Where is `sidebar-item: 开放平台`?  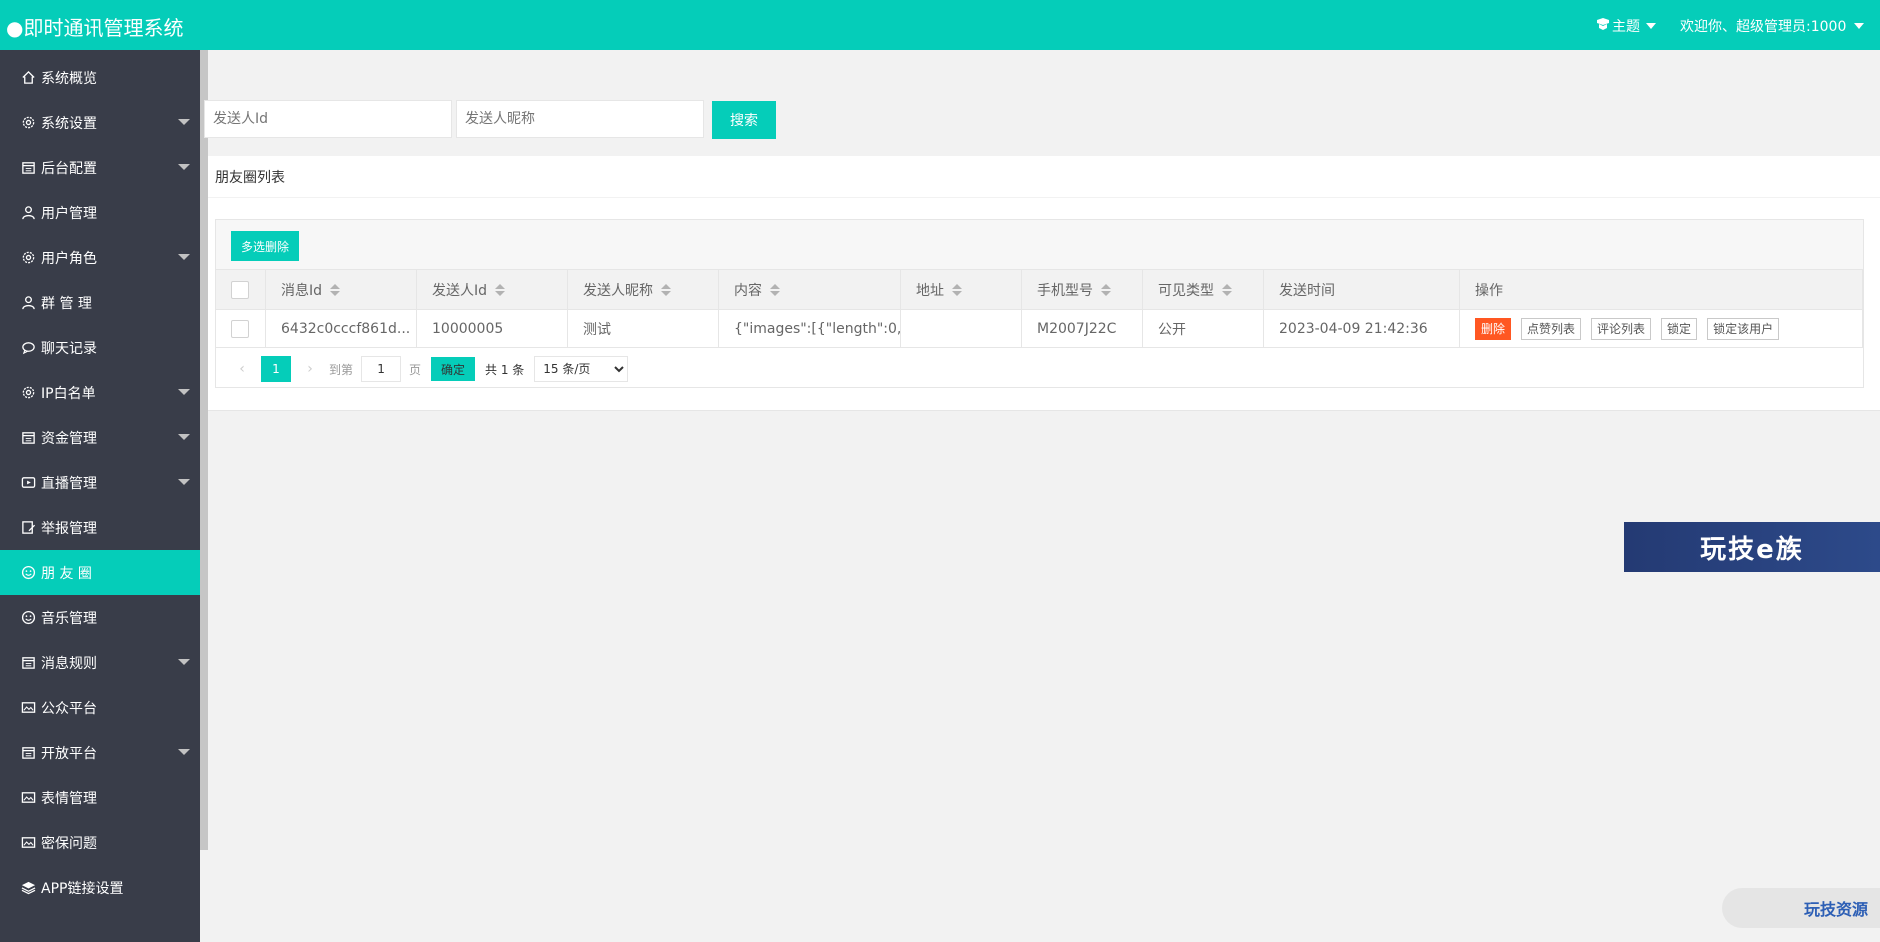 sidebar-item: 开放平台 is located at coordinates (100, 752).